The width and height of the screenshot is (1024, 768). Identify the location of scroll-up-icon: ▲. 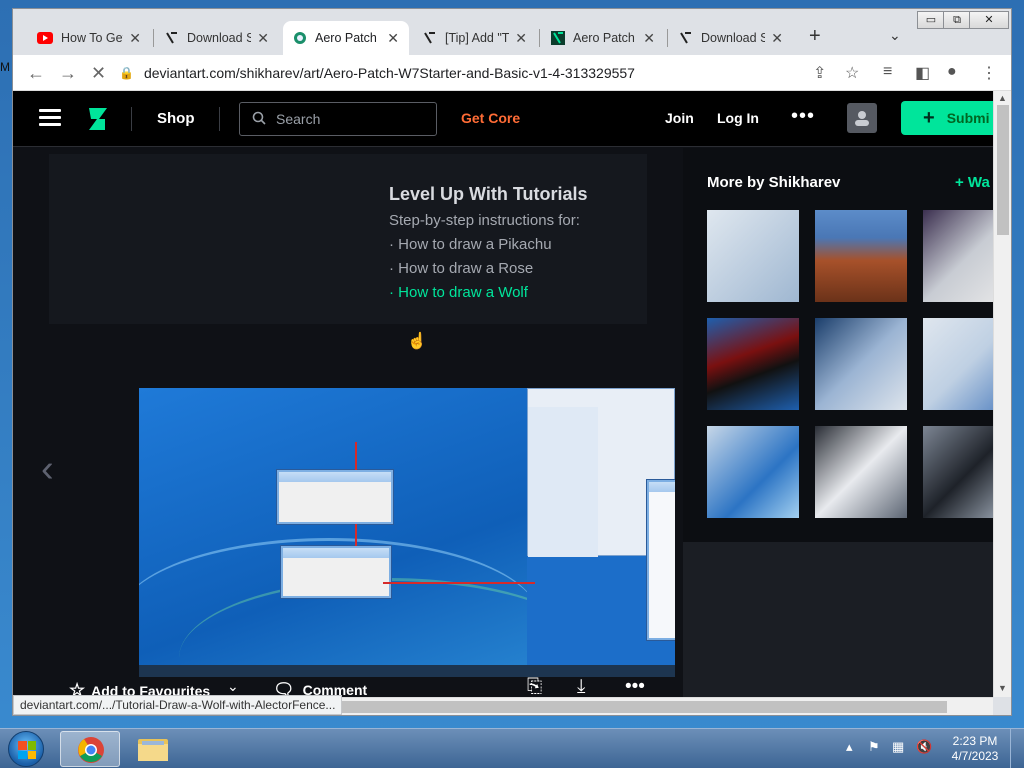
(1002, 98).